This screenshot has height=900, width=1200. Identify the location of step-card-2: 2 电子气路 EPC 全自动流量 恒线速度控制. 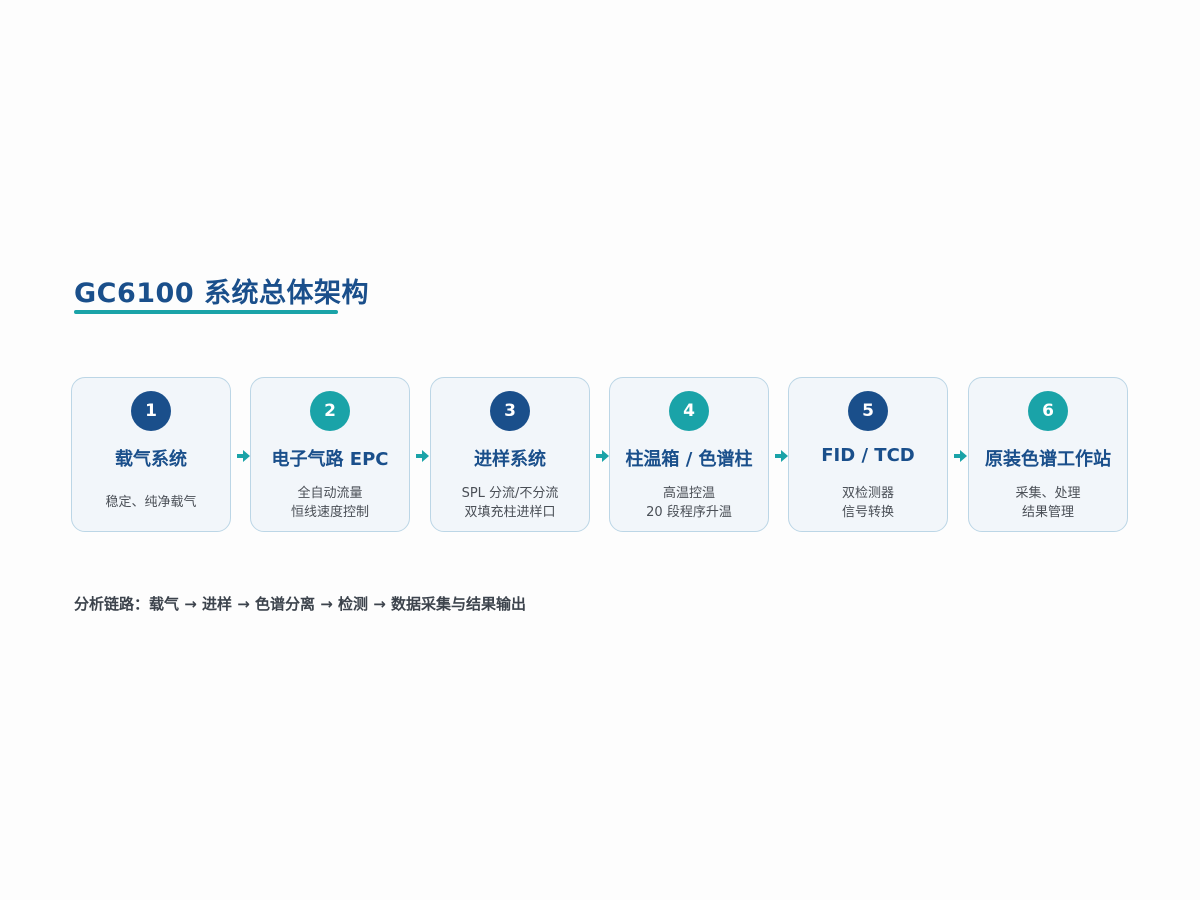
(330, 454).